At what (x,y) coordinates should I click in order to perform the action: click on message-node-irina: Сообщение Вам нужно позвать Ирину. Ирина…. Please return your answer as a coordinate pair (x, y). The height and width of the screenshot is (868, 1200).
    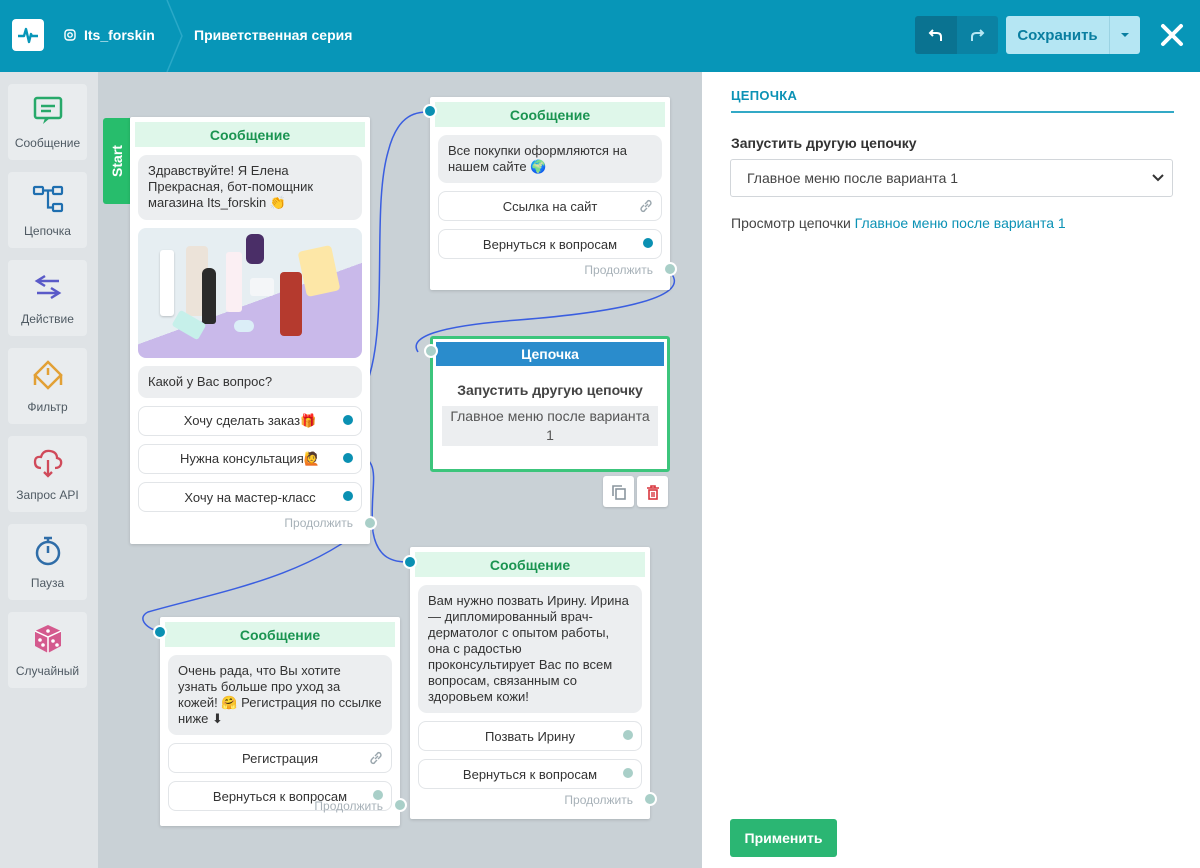
    Looking at the image, I should click on (530, 683).